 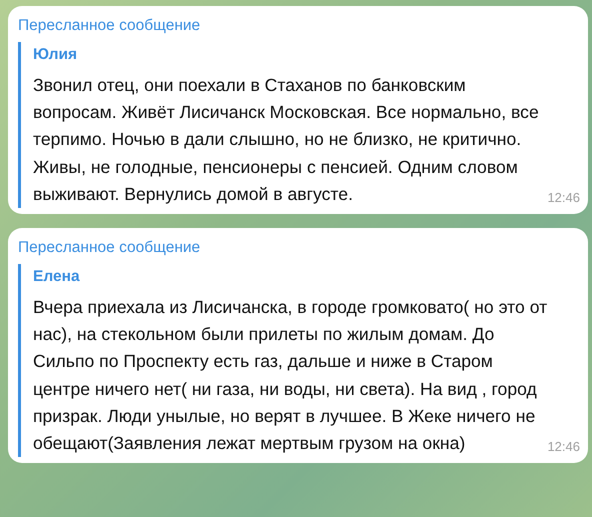 What do you see at coordinates (305, 55) in the screenshot?
I see `sender-name: Юлия` at bounding box center [305, 55].